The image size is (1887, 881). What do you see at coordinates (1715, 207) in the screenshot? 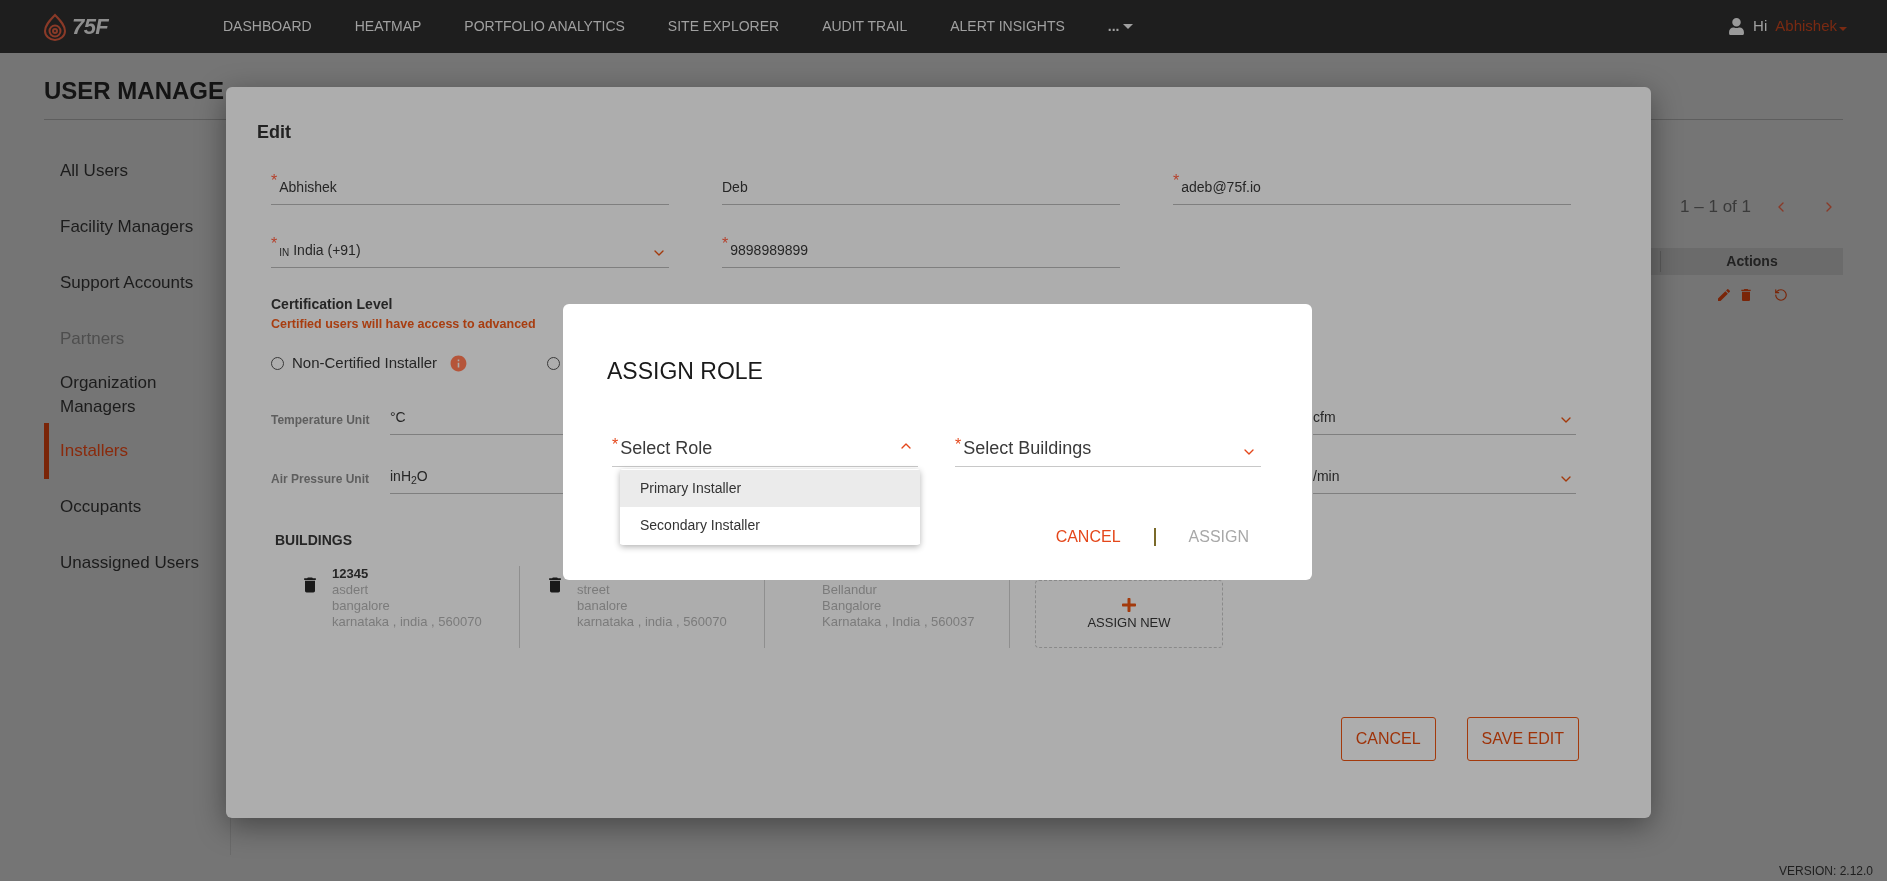
I see `pagination-text: 1 – 1 of 1` at bounding box center [1715, 207].